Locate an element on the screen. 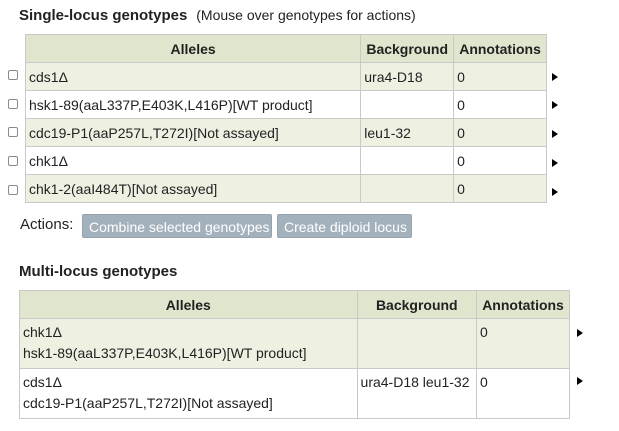  alleles-cell: cdc19-P1(aaP257L,T272I)[Not assayed] is located at coordinates (193, 132).